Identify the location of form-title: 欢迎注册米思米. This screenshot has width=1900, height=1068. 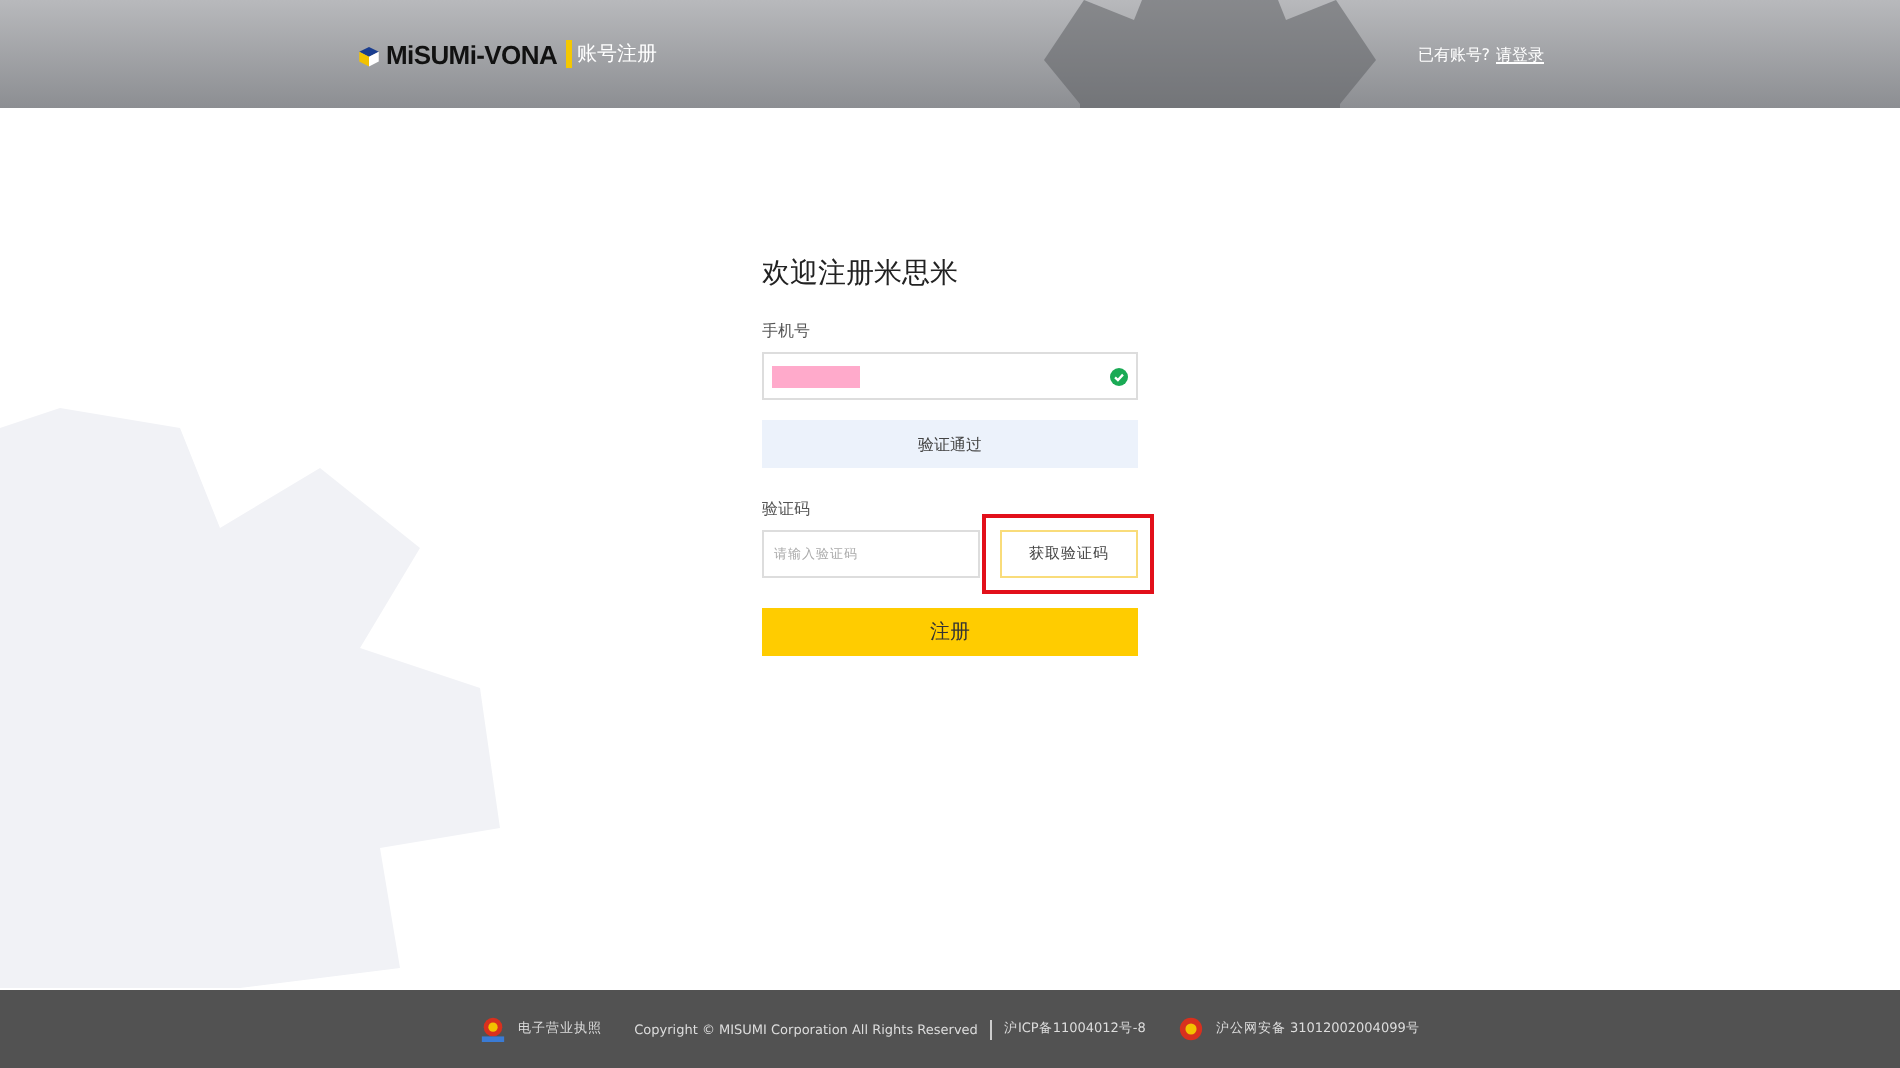
(861, 274).